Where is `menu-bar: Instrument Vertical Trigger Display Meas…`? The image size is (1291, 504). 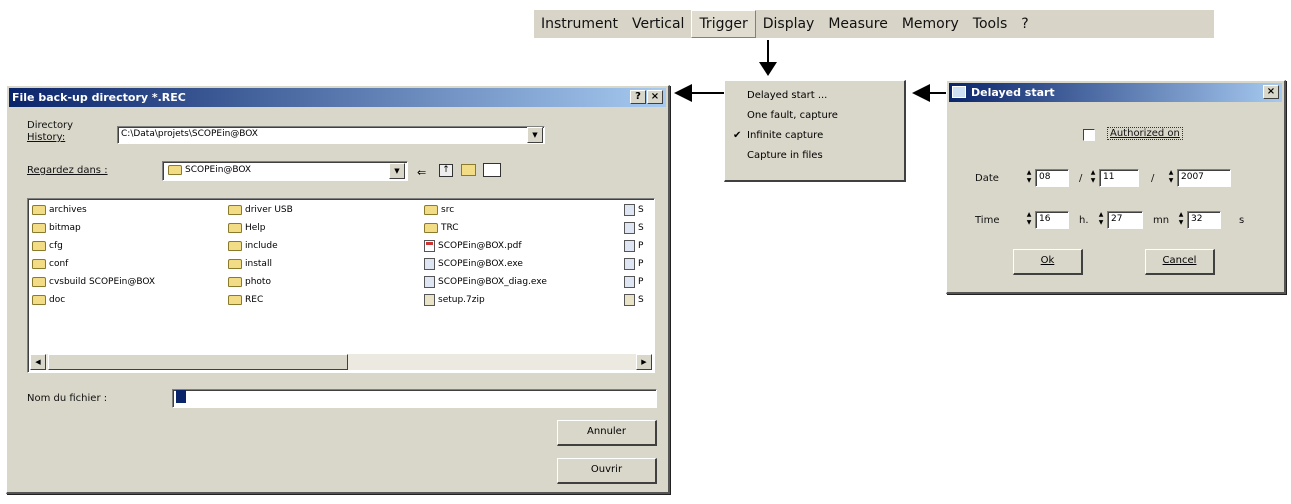
menu-bar: Instrument Vertical Trigger Display Meas… is located at coordinates (874, 24).